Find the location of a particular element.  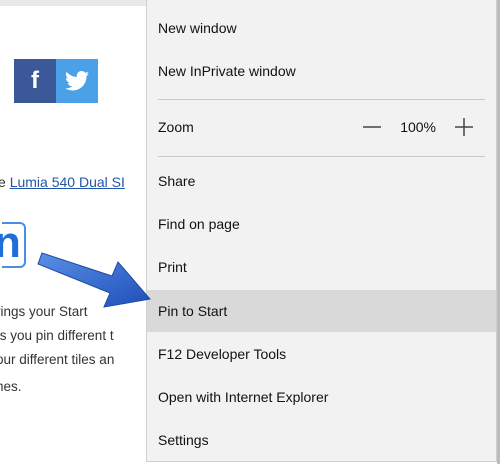

menu-item-zoom: Zoom 100% is located at coordinates (321, 127).